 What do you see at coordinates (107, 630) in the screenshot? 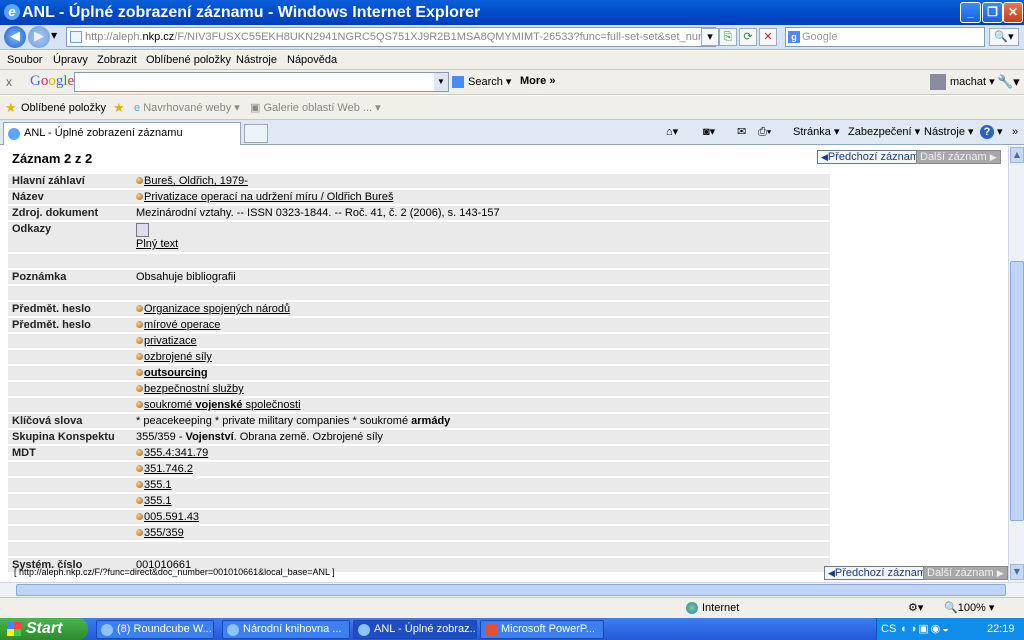
I see `ie-icon` at bounding box center [107, 630].